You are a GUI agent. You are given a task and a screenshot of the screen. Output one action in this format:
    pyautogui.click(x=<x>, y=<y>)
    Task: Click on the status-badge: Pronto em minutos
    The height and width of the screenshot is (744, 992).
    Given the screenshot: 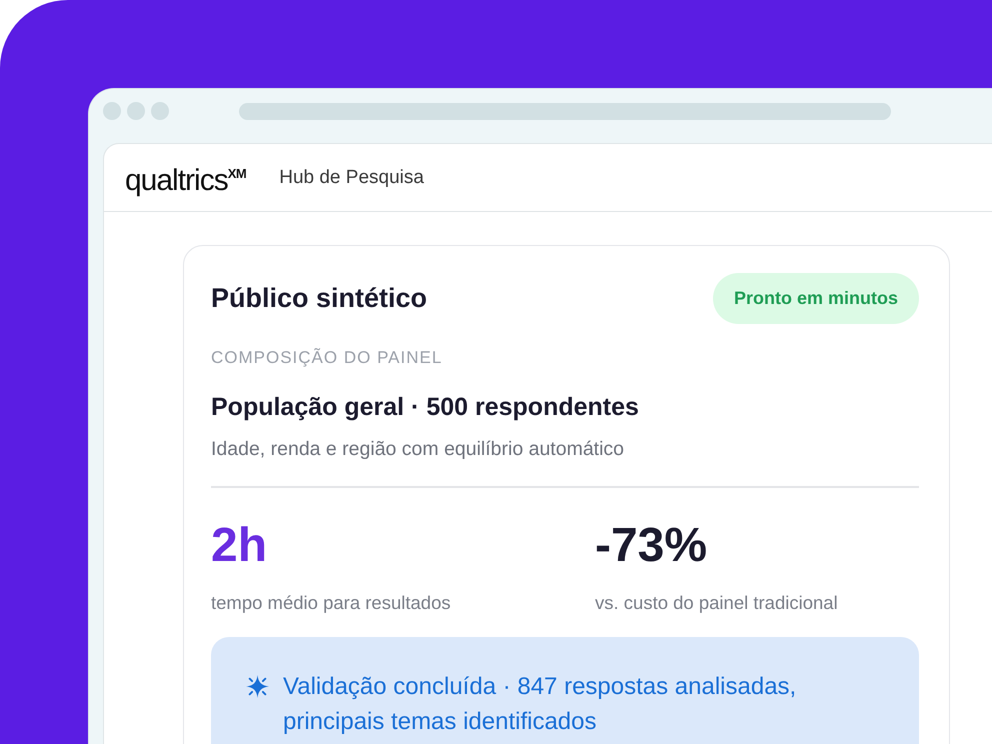 What is the action you would take?
    pyautogui.click(x=815, y=298)
    